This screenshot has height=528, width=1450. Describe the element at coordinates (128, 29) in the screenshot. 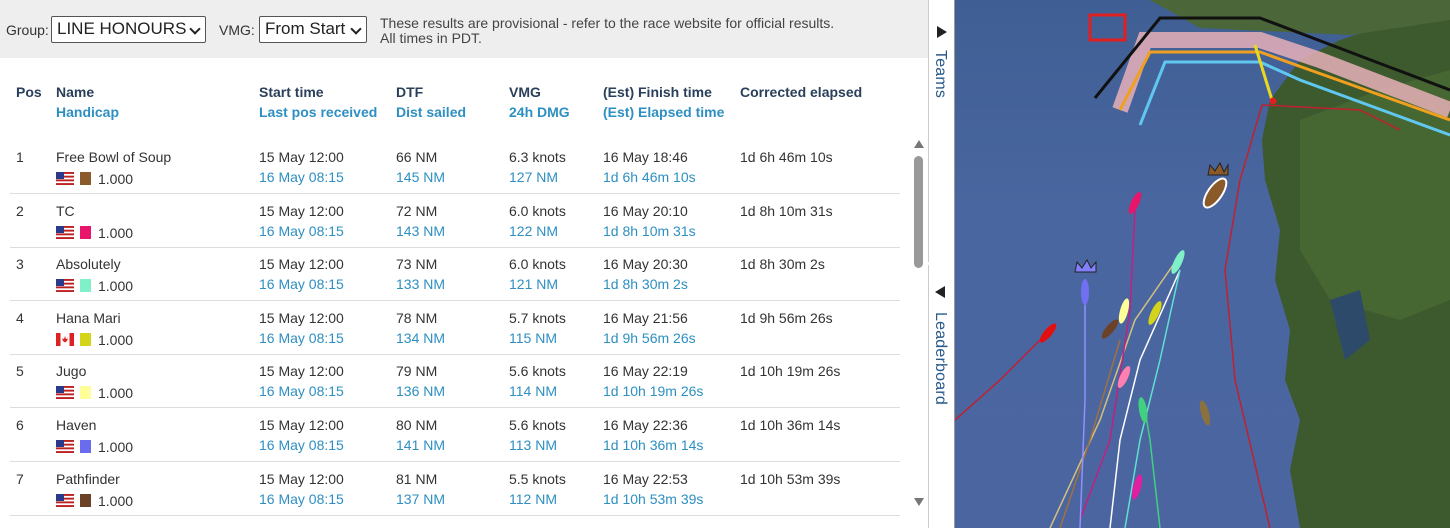

I see `group-select: LINE HONOURS` at that location.